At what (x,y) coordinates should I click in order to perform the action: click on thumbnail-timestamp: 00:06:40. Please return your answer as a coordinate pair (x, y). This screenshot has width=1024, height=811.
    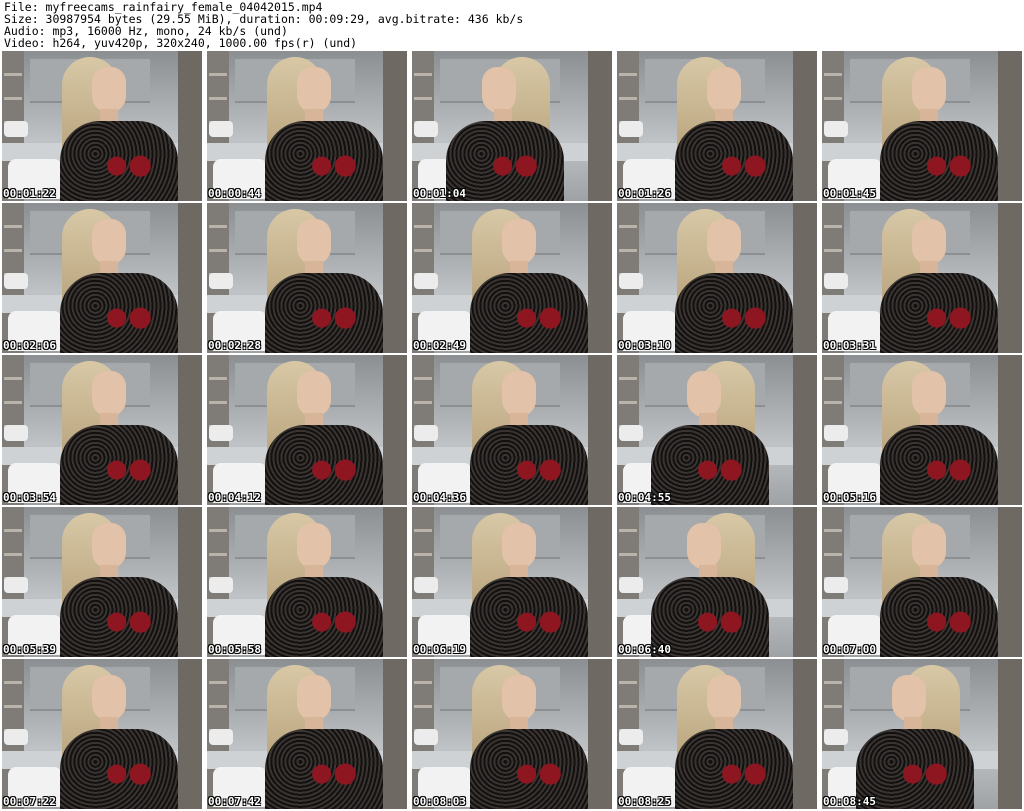
    Looking at the image, I should click on (644, 649).